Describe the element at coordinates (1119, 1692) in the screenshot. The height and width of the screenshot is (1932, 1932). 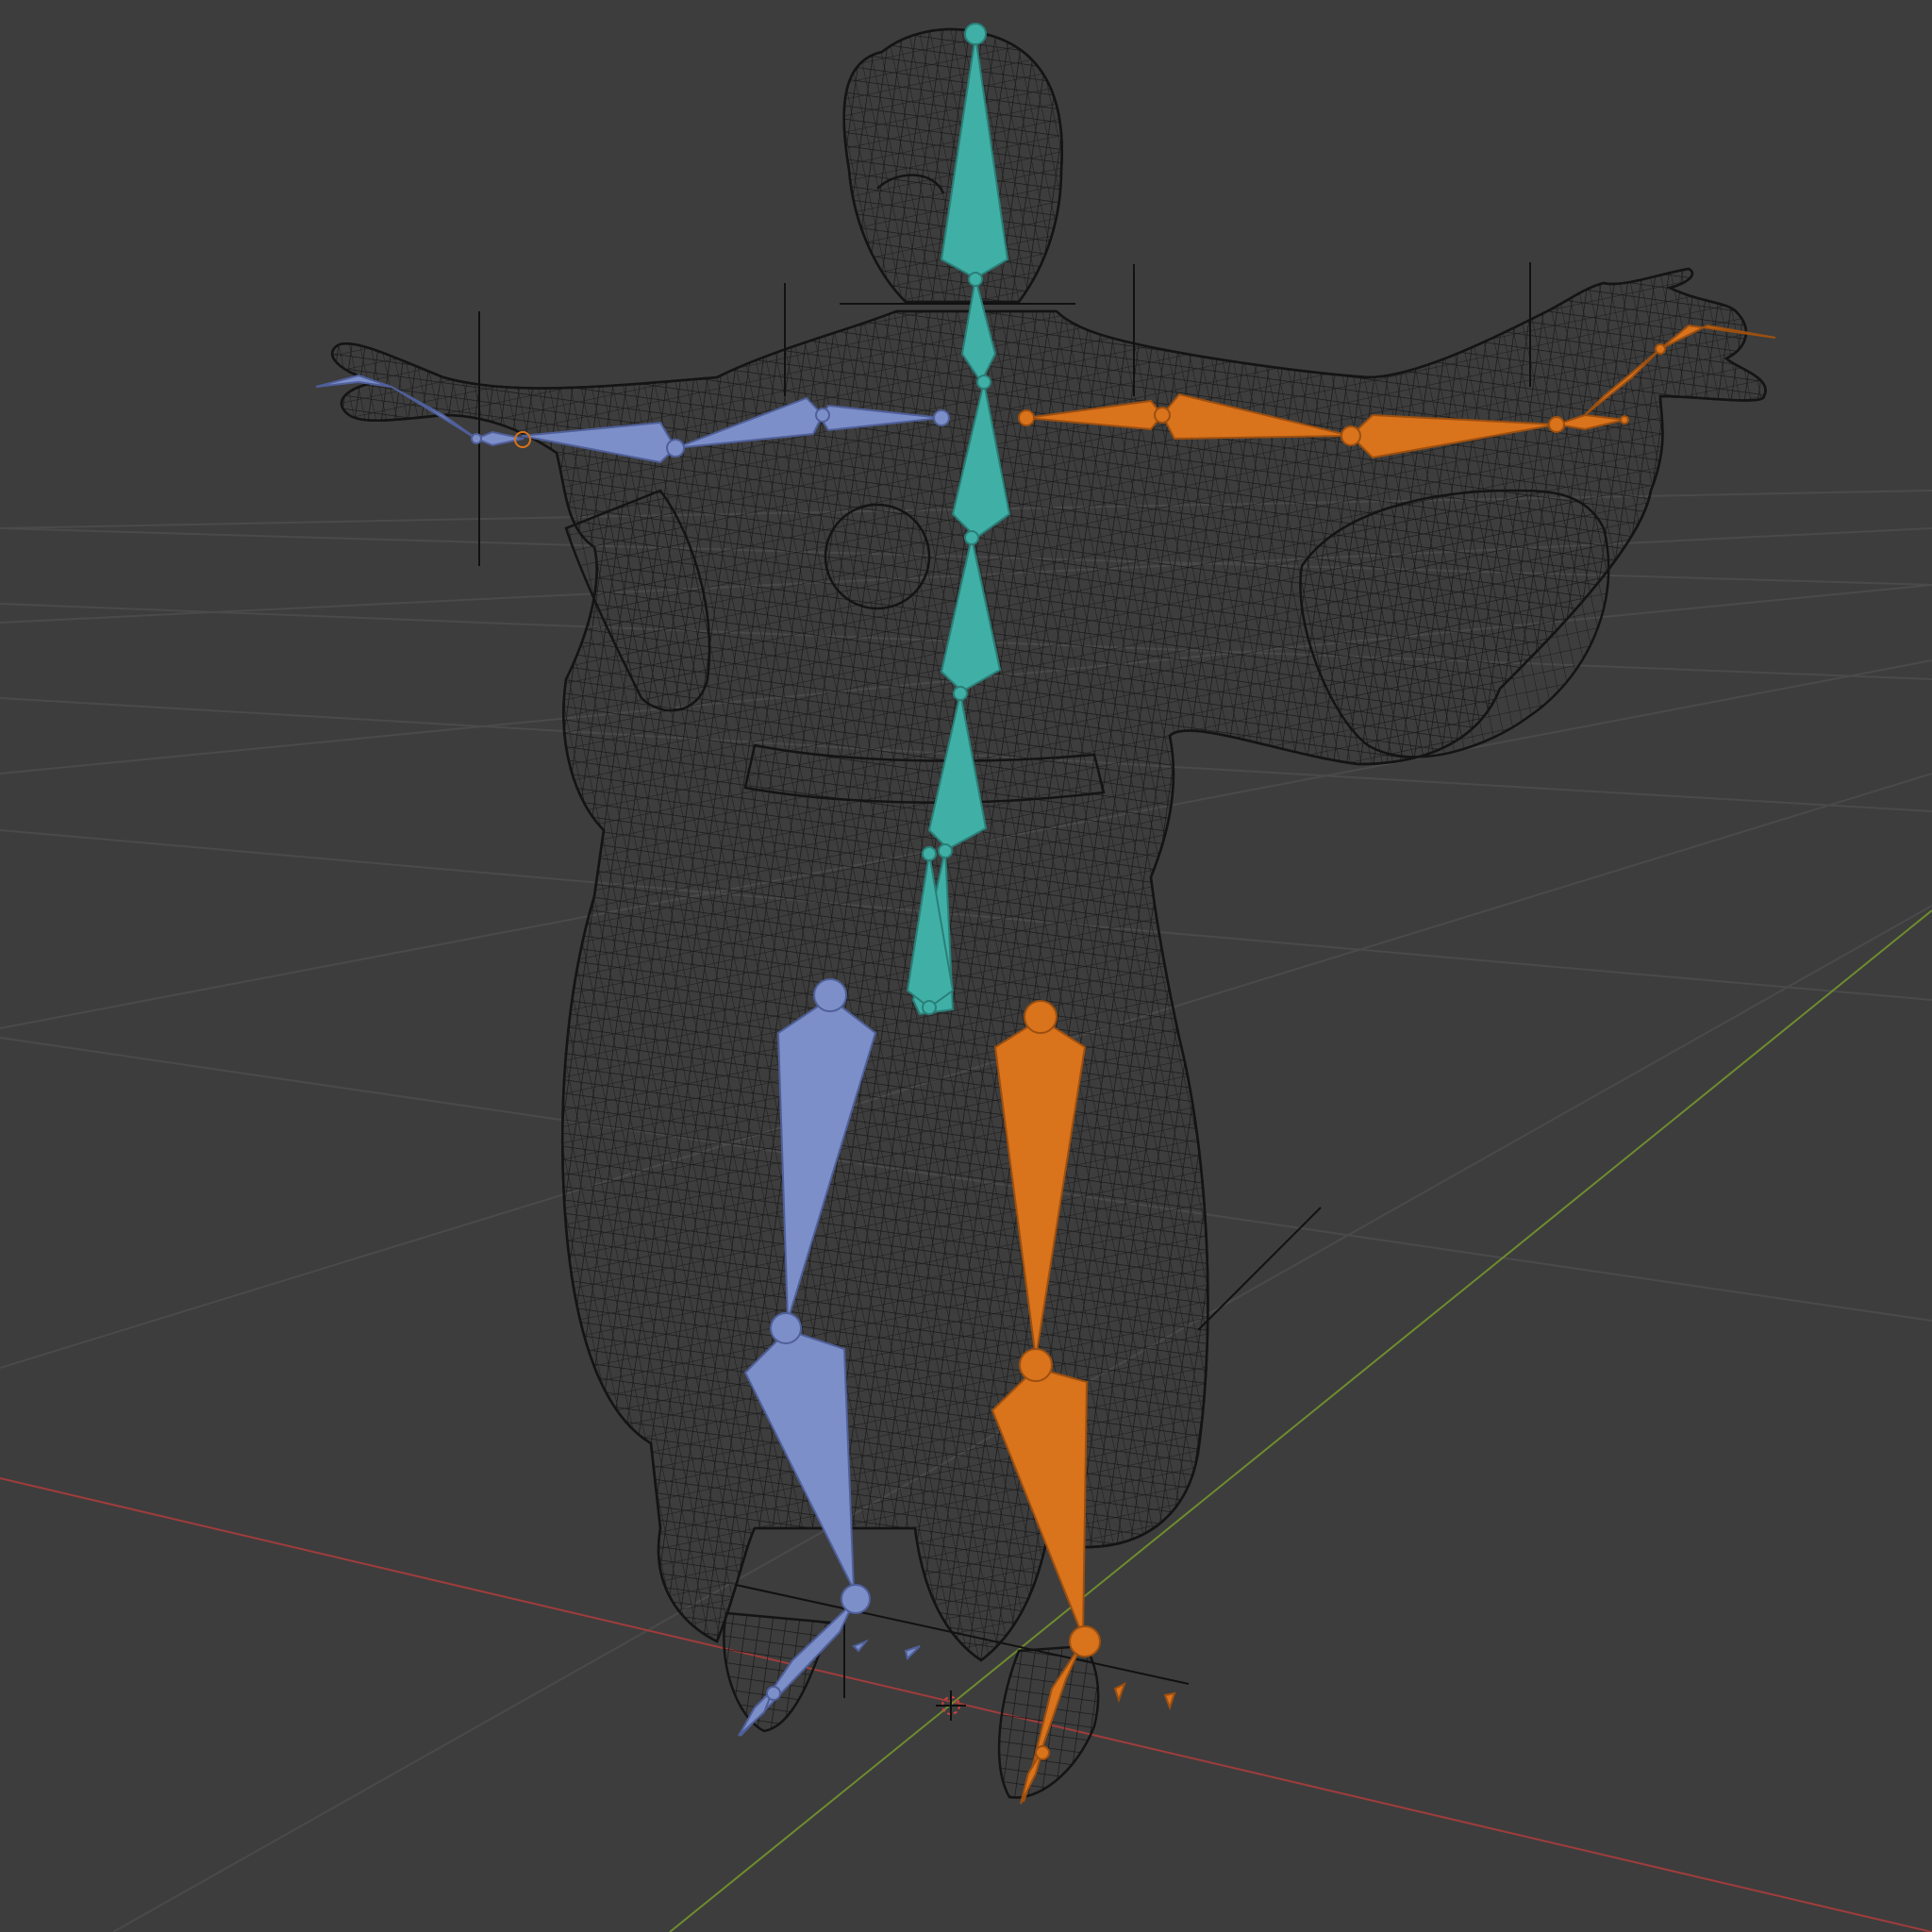
I see `bone-right-heel-a` at that location.